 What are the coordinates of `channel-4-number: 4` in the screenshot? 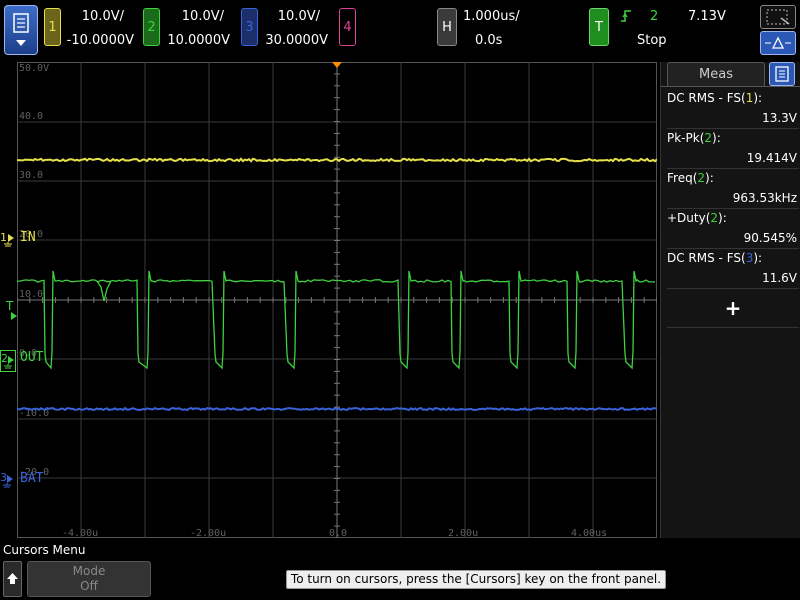 It's located at (347, 27).